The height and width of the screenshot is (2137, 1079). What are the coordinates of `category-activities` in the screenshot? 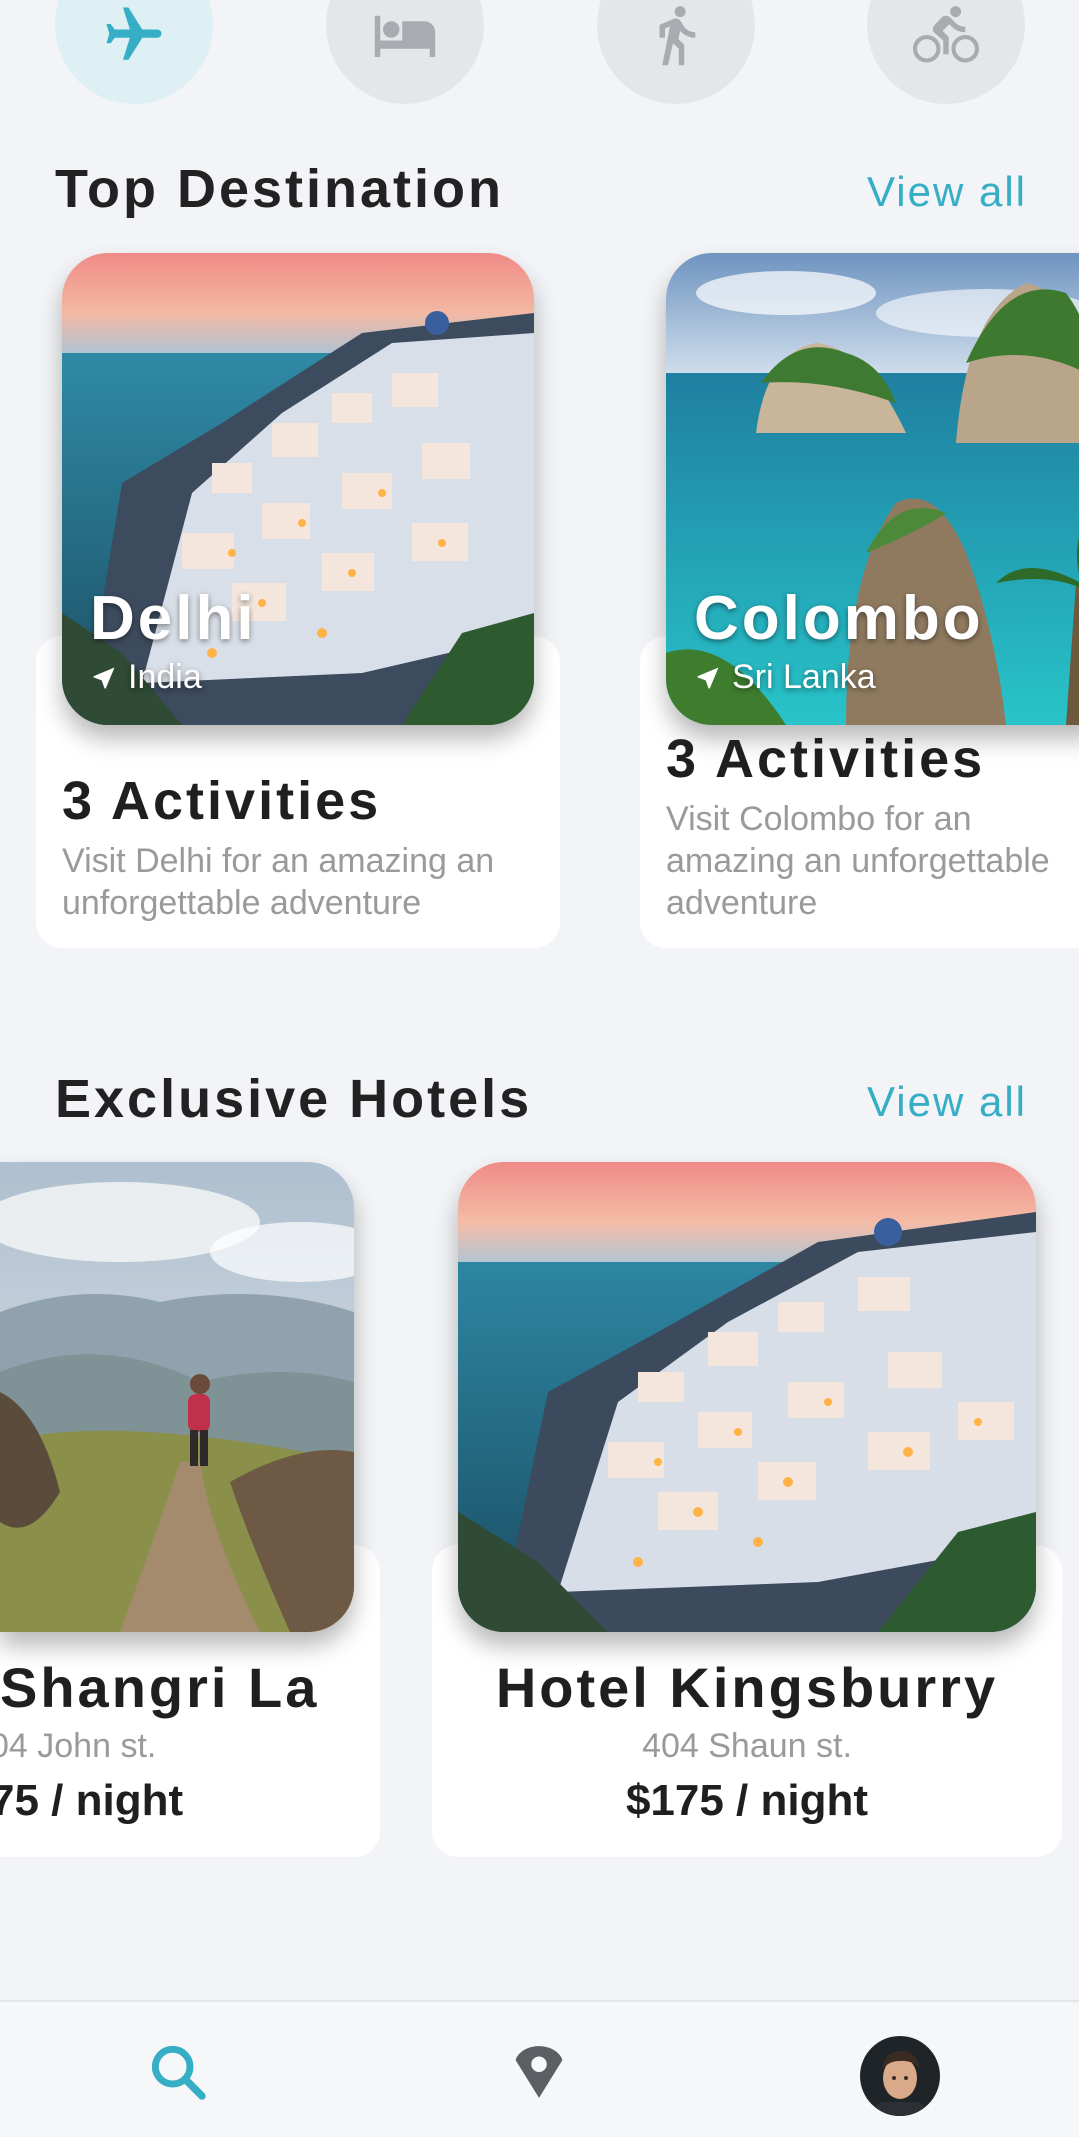 It's located at (676, 52).